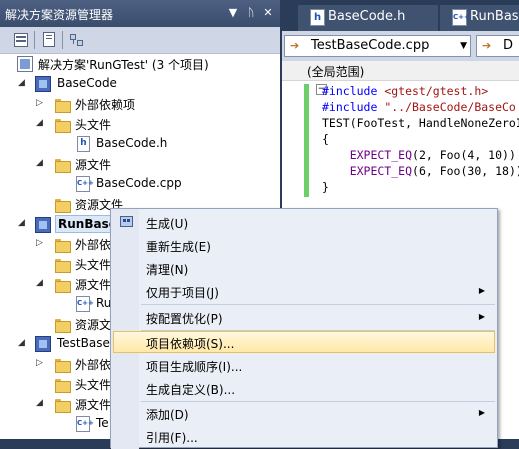 Image resolution: width=519 pixels, height=449 pixels. Describe the element at coordinates (140, 164) in the screenshot. I see `tree-node-source-files: ◢ 源文件` at that location.